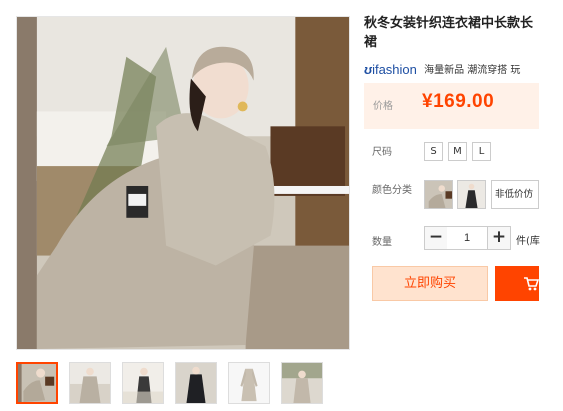  Describe the element at coordinates (467, 238) in the screenshot. I see `quantity-input` at that location.